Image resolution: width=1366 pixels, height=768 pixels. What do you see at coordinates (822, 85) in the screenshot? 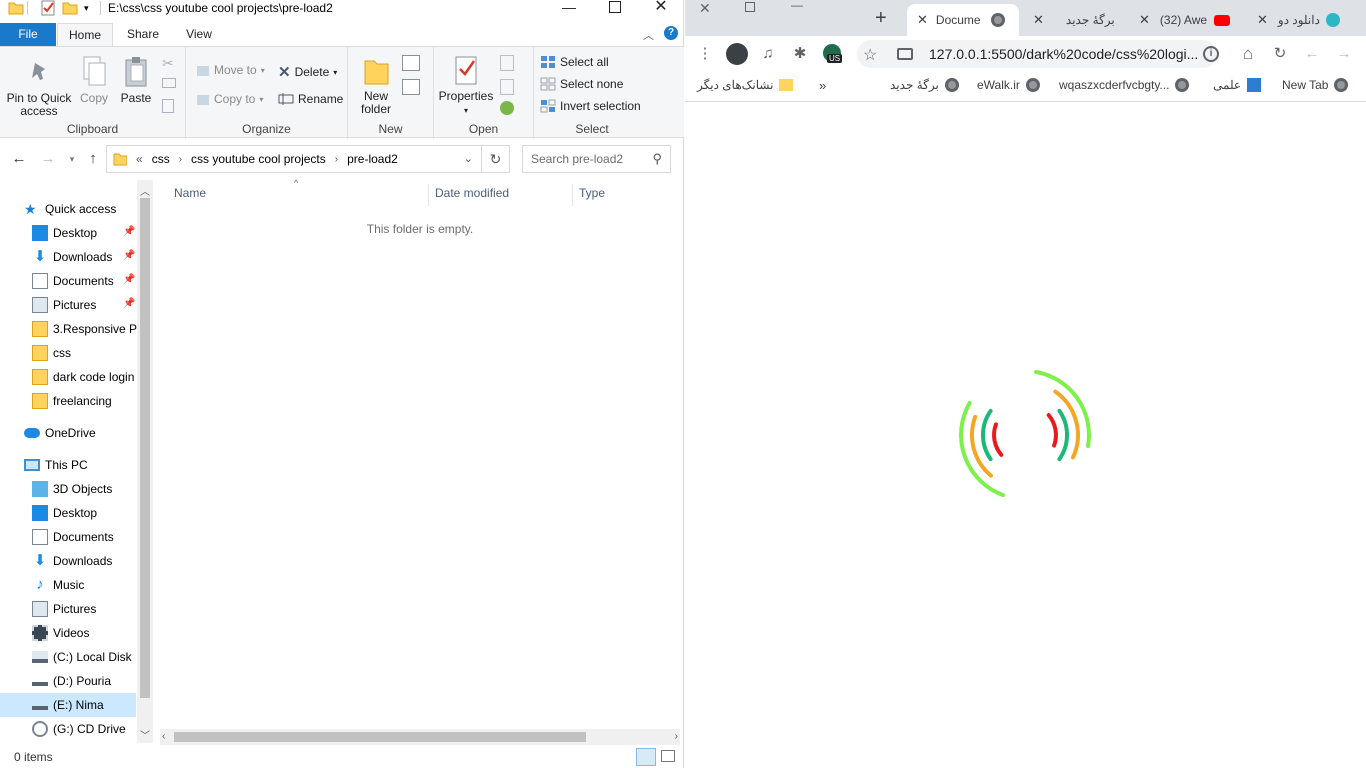
I see `bookmarks-overflow-button: »` at bounding box center [822, 85].